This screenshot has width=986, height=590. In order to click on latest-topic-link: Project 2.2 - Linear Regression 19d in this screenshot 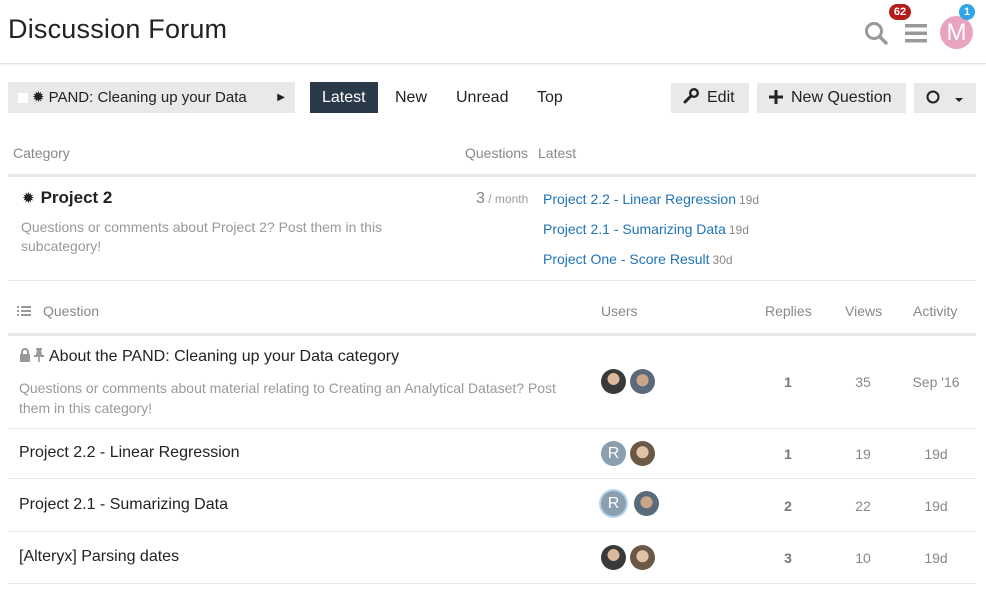, I will do `click(651, 199)`.